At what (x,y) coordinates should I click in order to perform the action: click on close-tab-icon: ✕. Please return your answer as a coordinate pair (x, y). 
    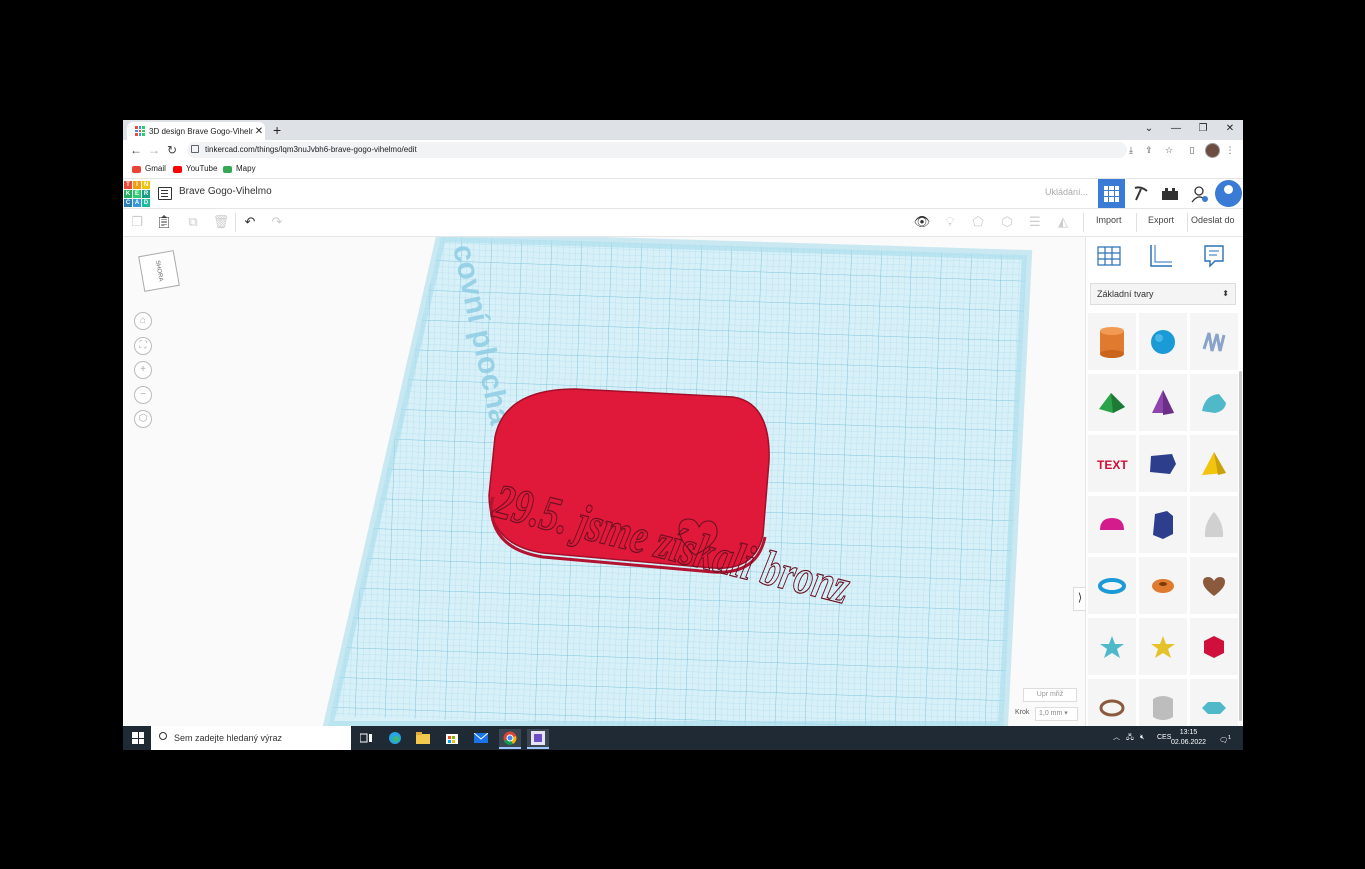
    Looking at the image, I should click on (259, 131).